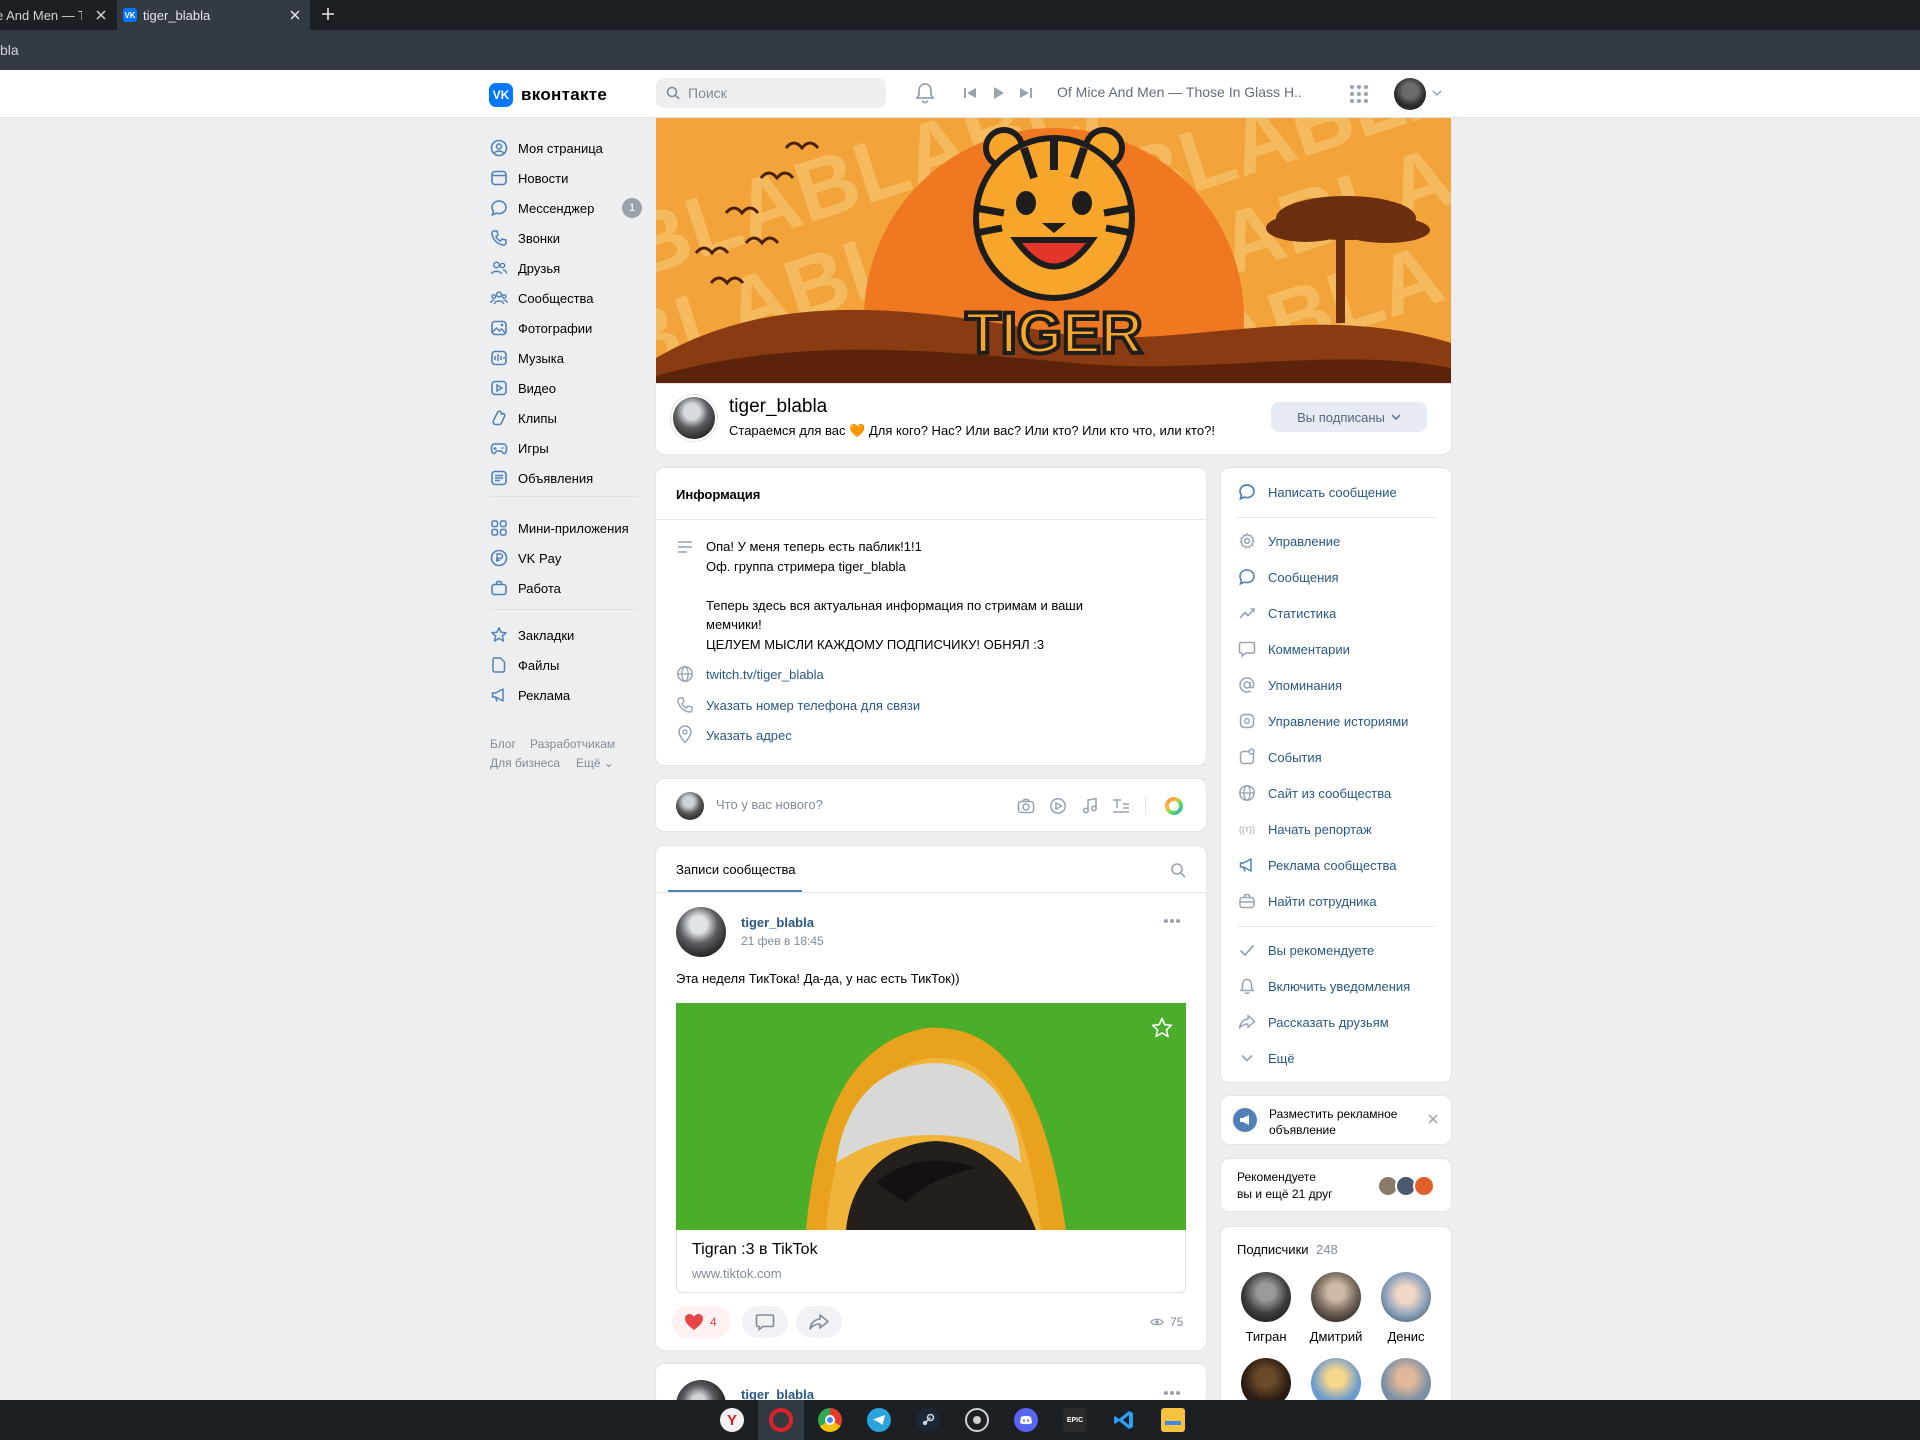  Describe the element at coordinates (595, 763) in the screenshot. I see `footer-more-link: Ещё ⌄` at that location.